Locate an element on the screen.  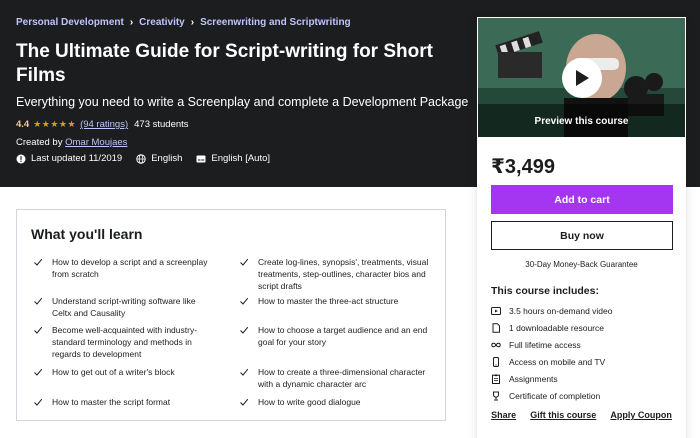
course-captions: English [Auto] is located at coordinates (241, 158).